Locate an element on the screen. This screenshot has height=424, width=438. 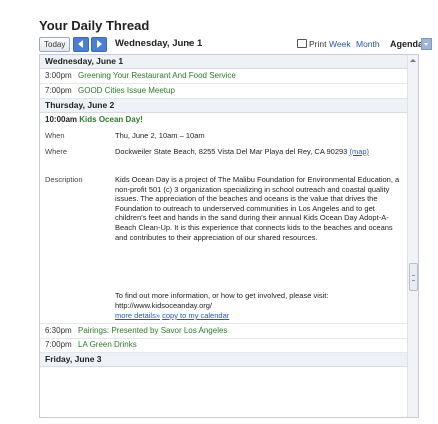
more-details-link: more details» is located at coordinates (137, 315).